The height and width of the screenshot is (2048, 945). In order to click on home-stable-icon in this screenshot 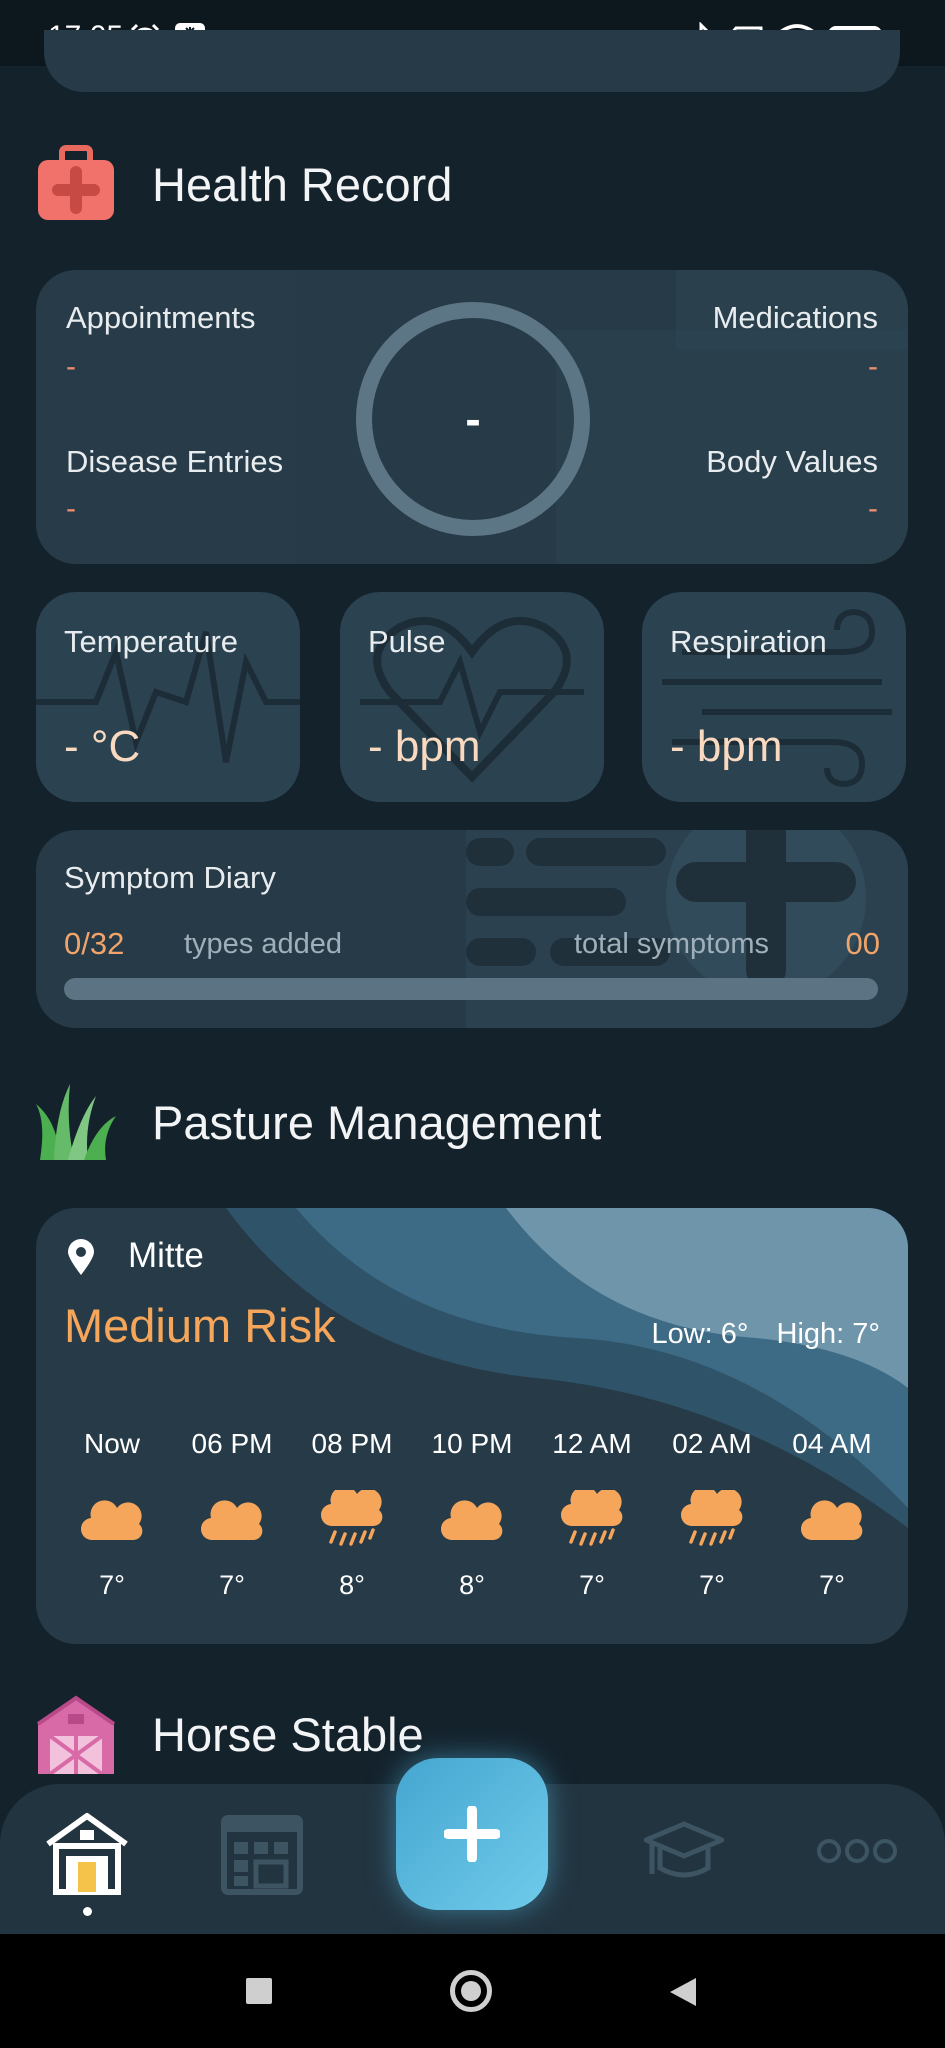, I will do `click(87, 1854)`.